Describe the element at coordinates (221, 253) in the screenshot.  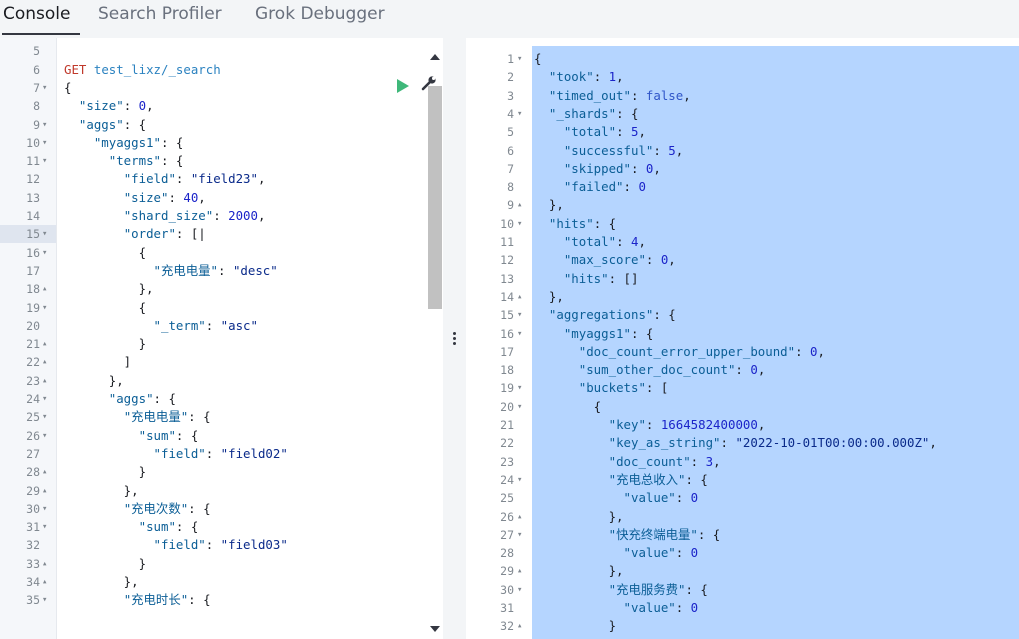
I see `code-line: 16 ▾ {` at that location.